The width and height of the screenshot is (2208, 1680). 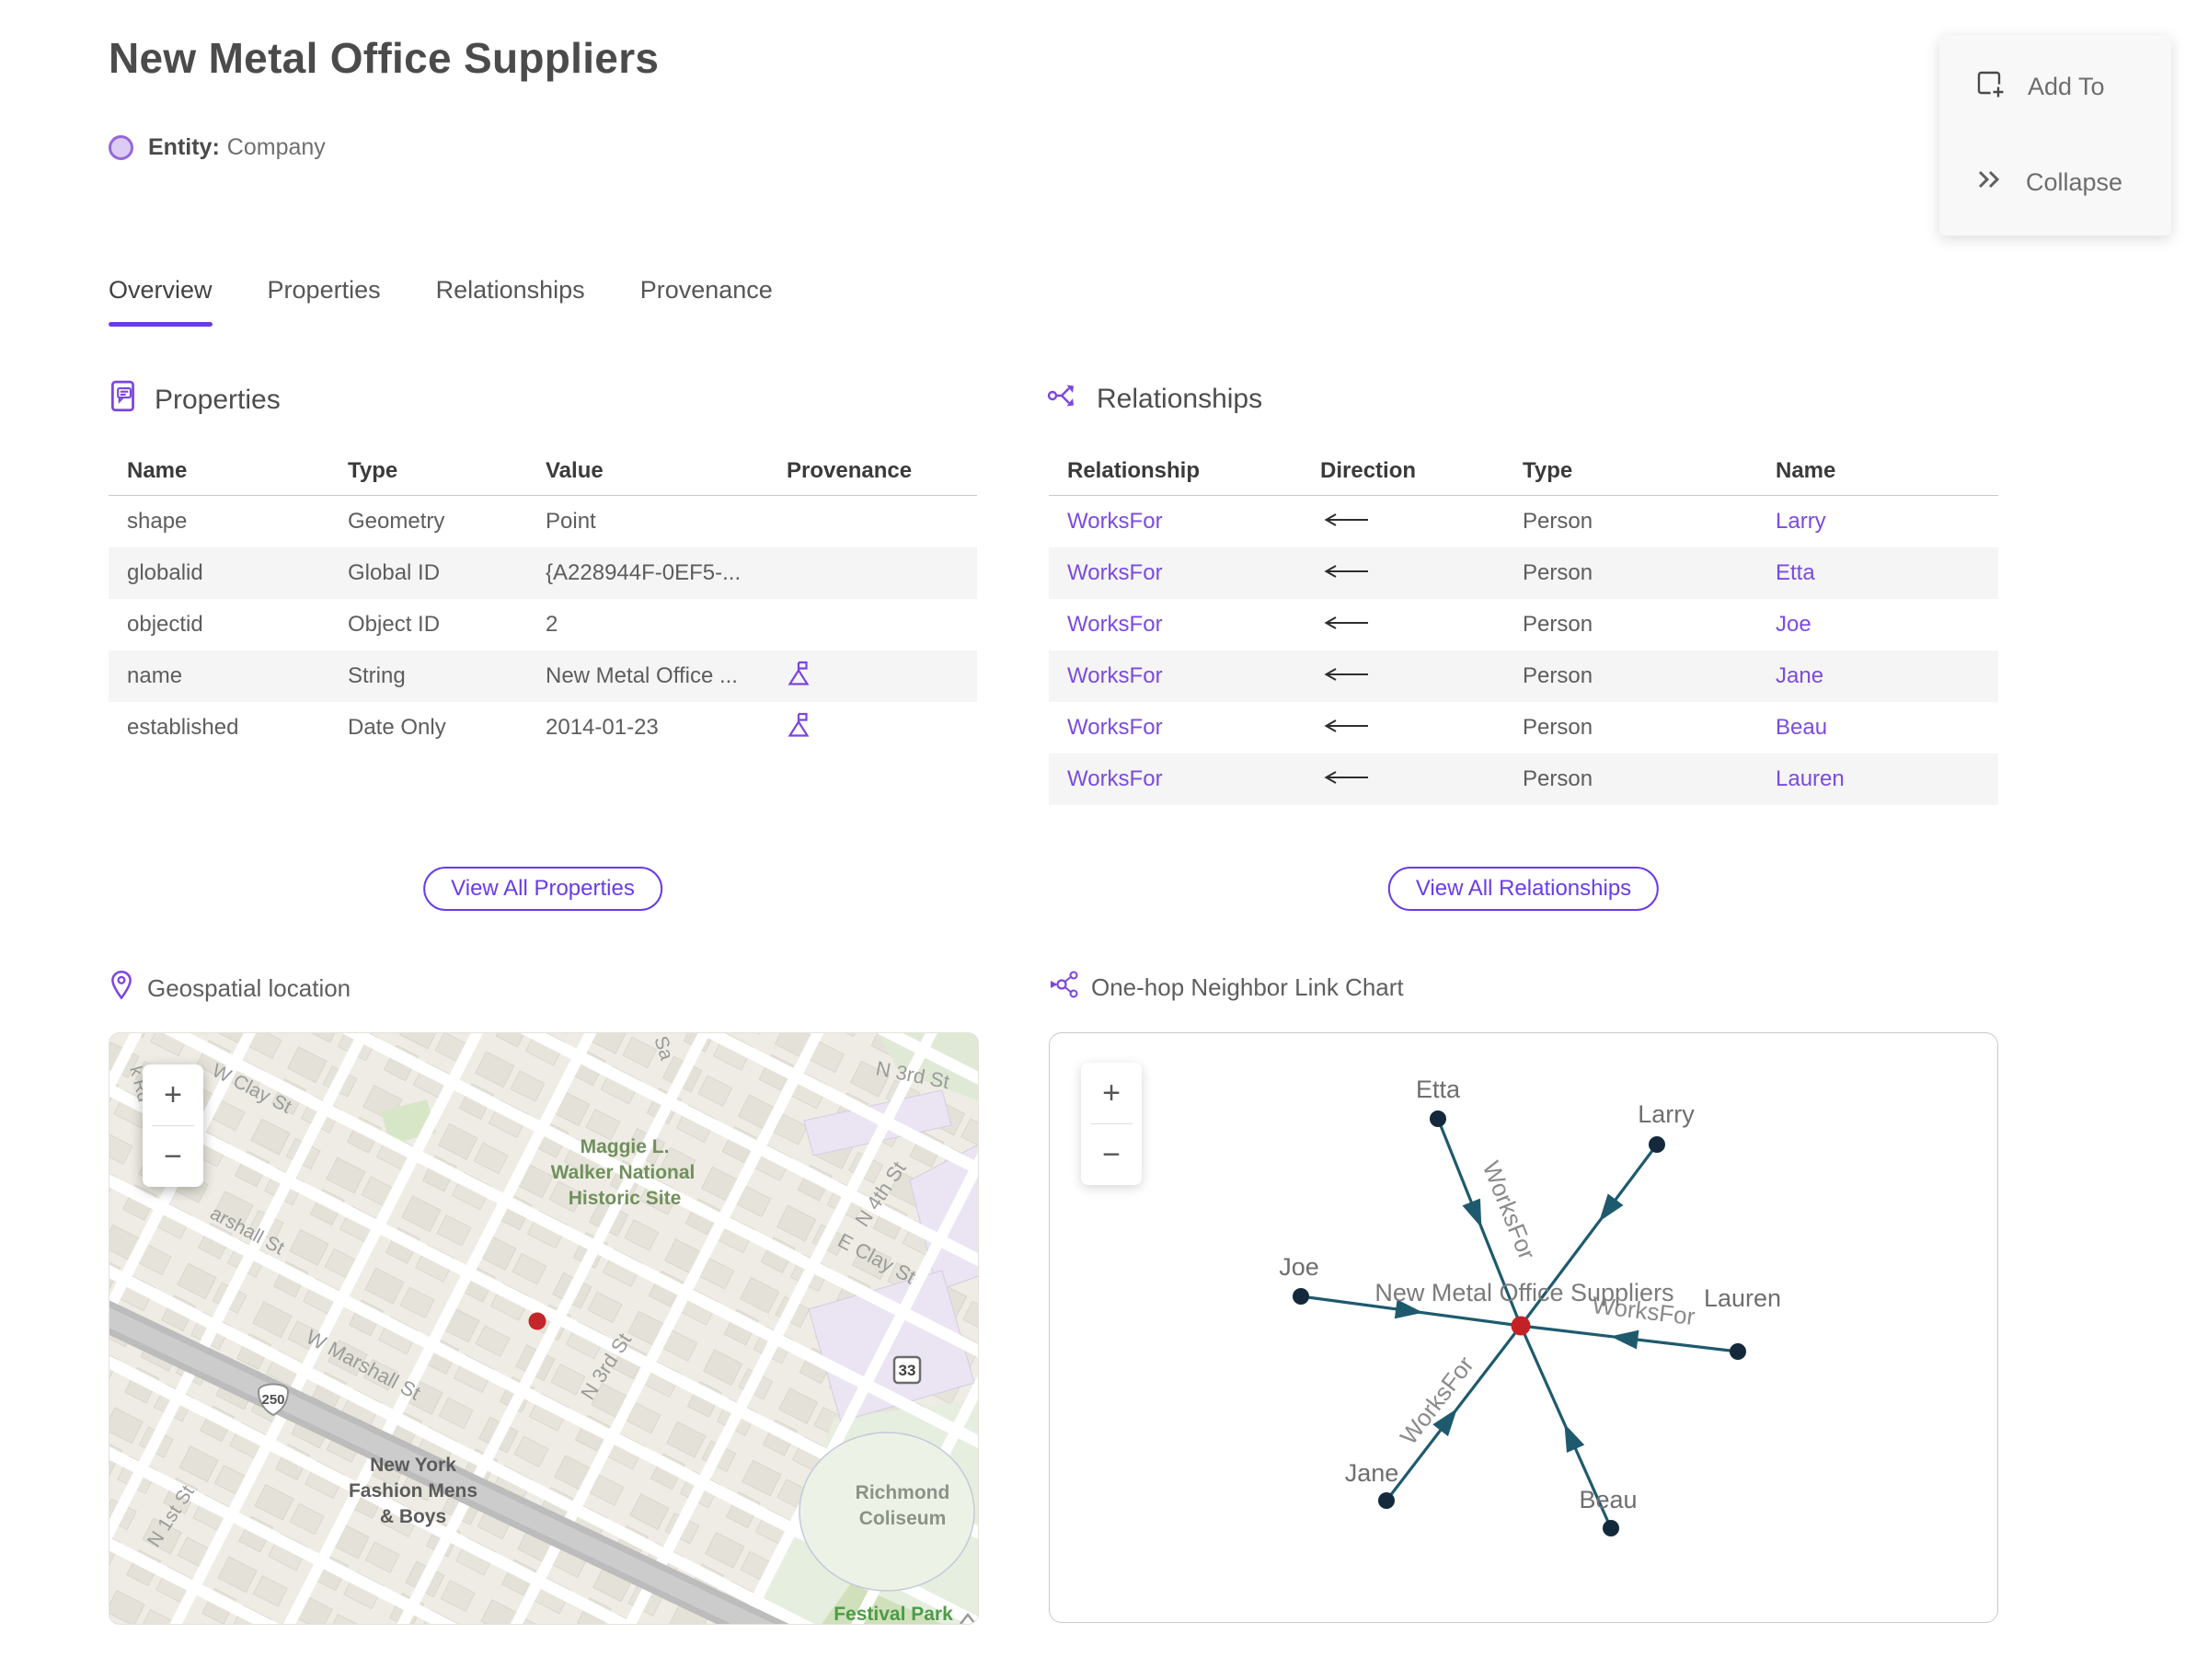 What do you see at coordinates (1611, 1528) in the screenshot?
I see `chart-node-beau` at bounding box center [1611, 1528].